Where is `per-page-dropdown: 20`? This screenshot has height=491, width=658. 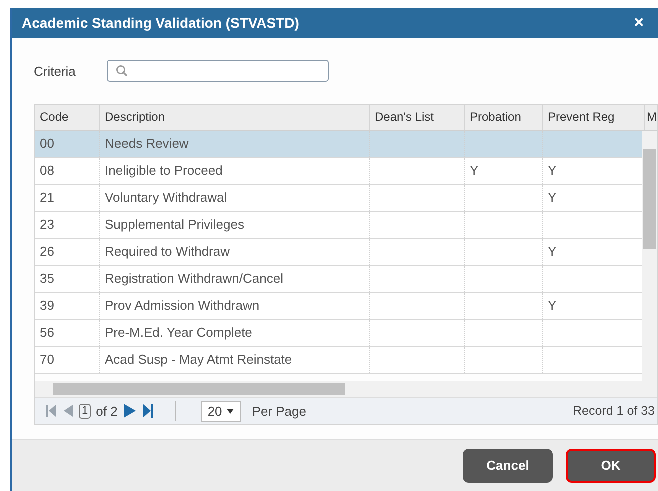
per-page-dropdown: 20 is located at coordinates (221, 411).